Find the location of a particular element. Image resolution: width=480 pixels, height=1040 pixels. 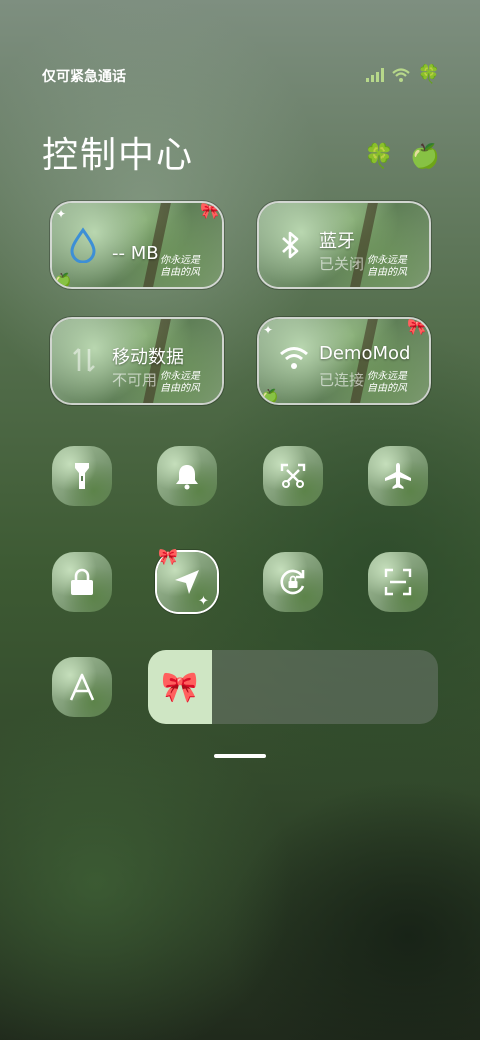

ring-toggle is located at coordinates (187, 476).